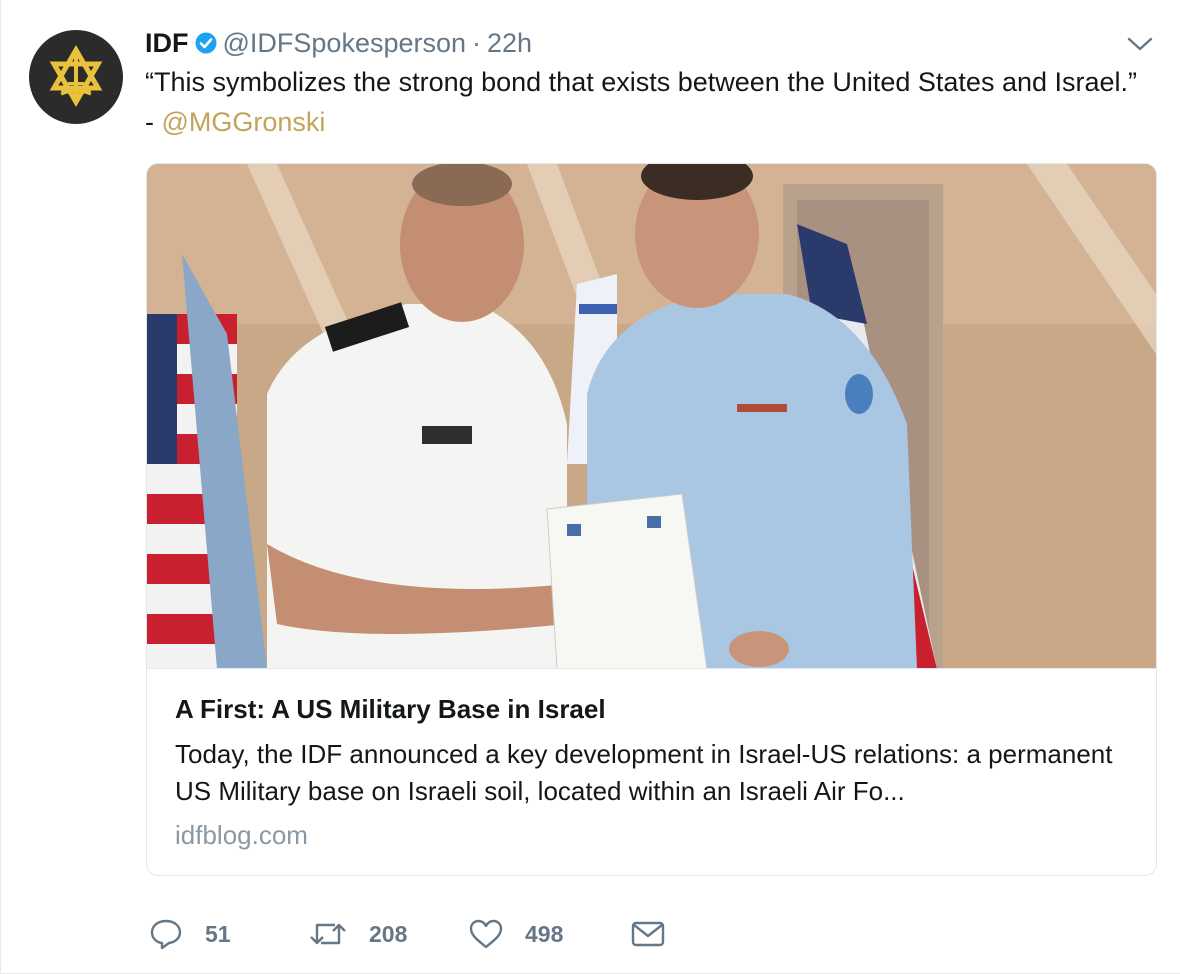 The height and width of the screenshot is (974, 1180). I want to click on envelope-icon, so click(648, 934).